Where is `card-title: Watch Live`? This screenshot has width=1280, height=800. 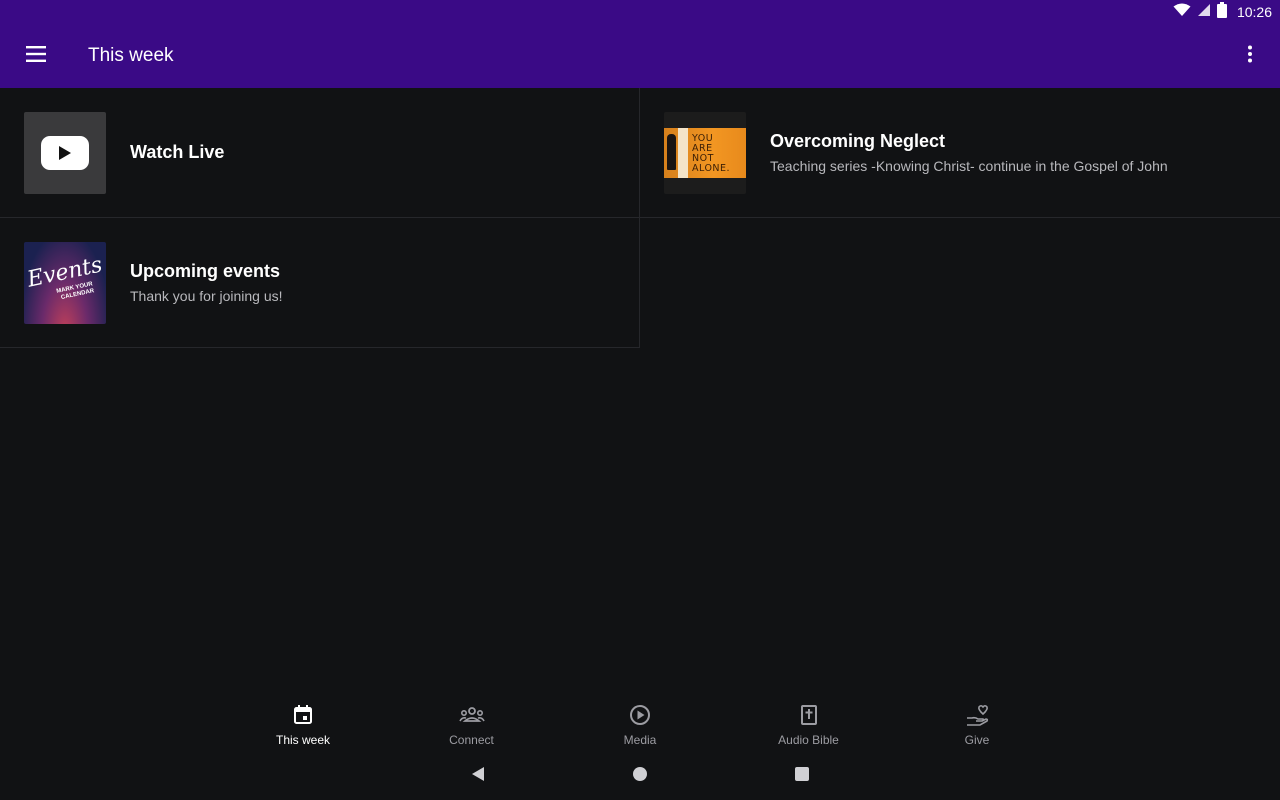
card-title: Watch Live is located at coordinates (177, 152).